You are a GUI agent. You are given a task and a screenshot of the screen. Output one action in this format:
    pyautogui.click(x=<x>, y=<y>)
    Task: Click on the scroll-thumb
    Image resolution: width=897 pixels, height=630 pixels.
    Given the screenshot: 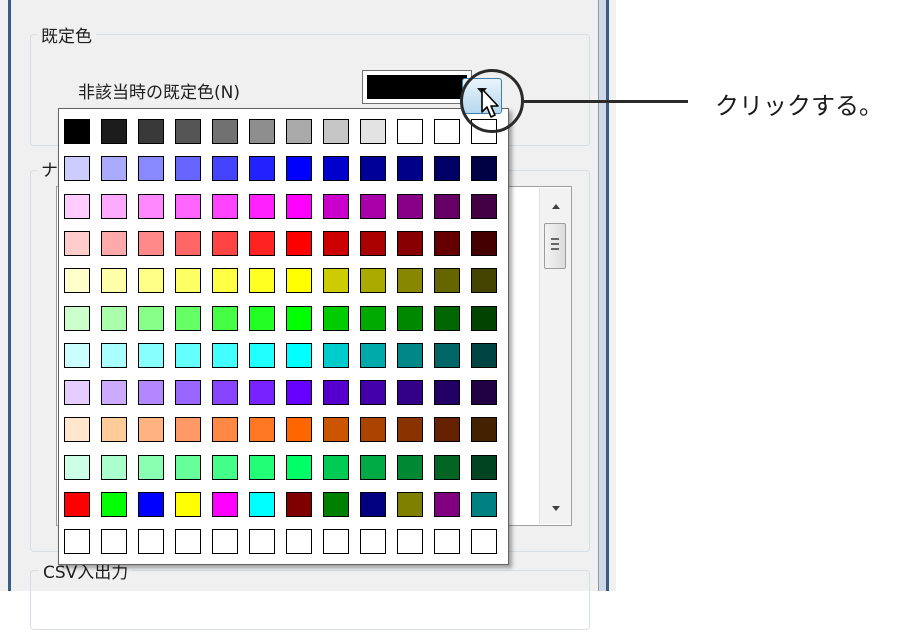 What is the action you would take?
    pyautogui.click(x=555, y=246)
    